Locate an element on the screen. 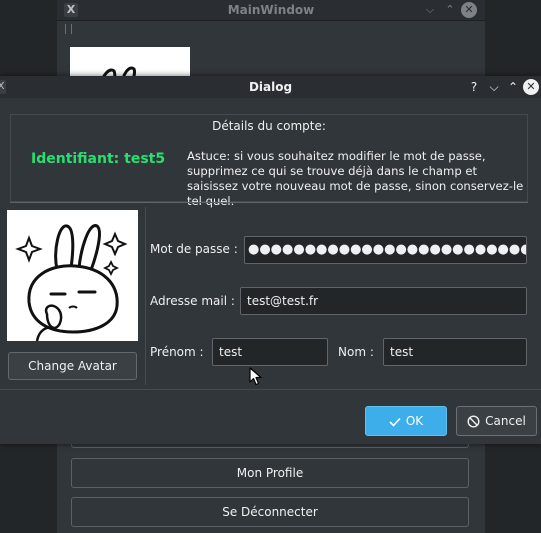 This screenshot has height=533, width=541. cancel-button: Cancel is located at coordinates (496, 421).